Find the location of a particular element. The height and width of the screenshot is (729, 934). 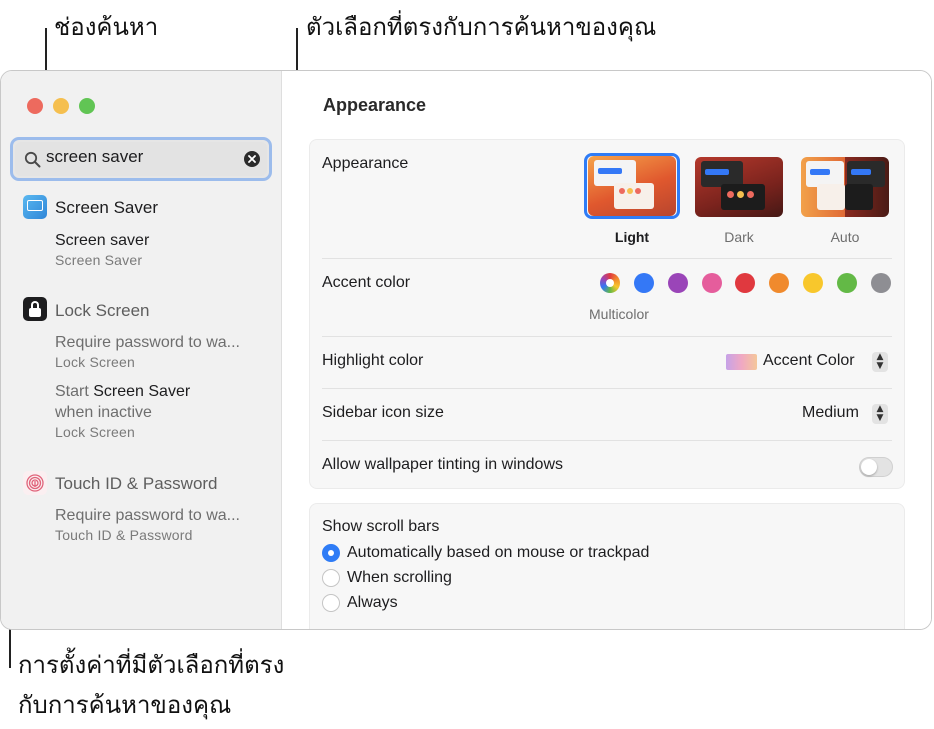

search-field is located at coordinates (141, 159).